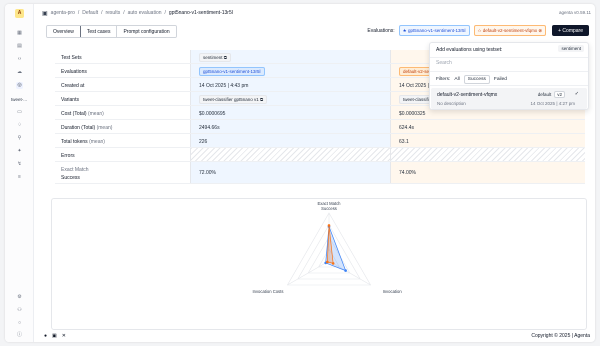 The height and width of the screenshot is (346, 600). What do you see at coordinates (212, 114) in the screenshot?
I see `cell-value: $0.0000695` at bounding box center [212, 114].